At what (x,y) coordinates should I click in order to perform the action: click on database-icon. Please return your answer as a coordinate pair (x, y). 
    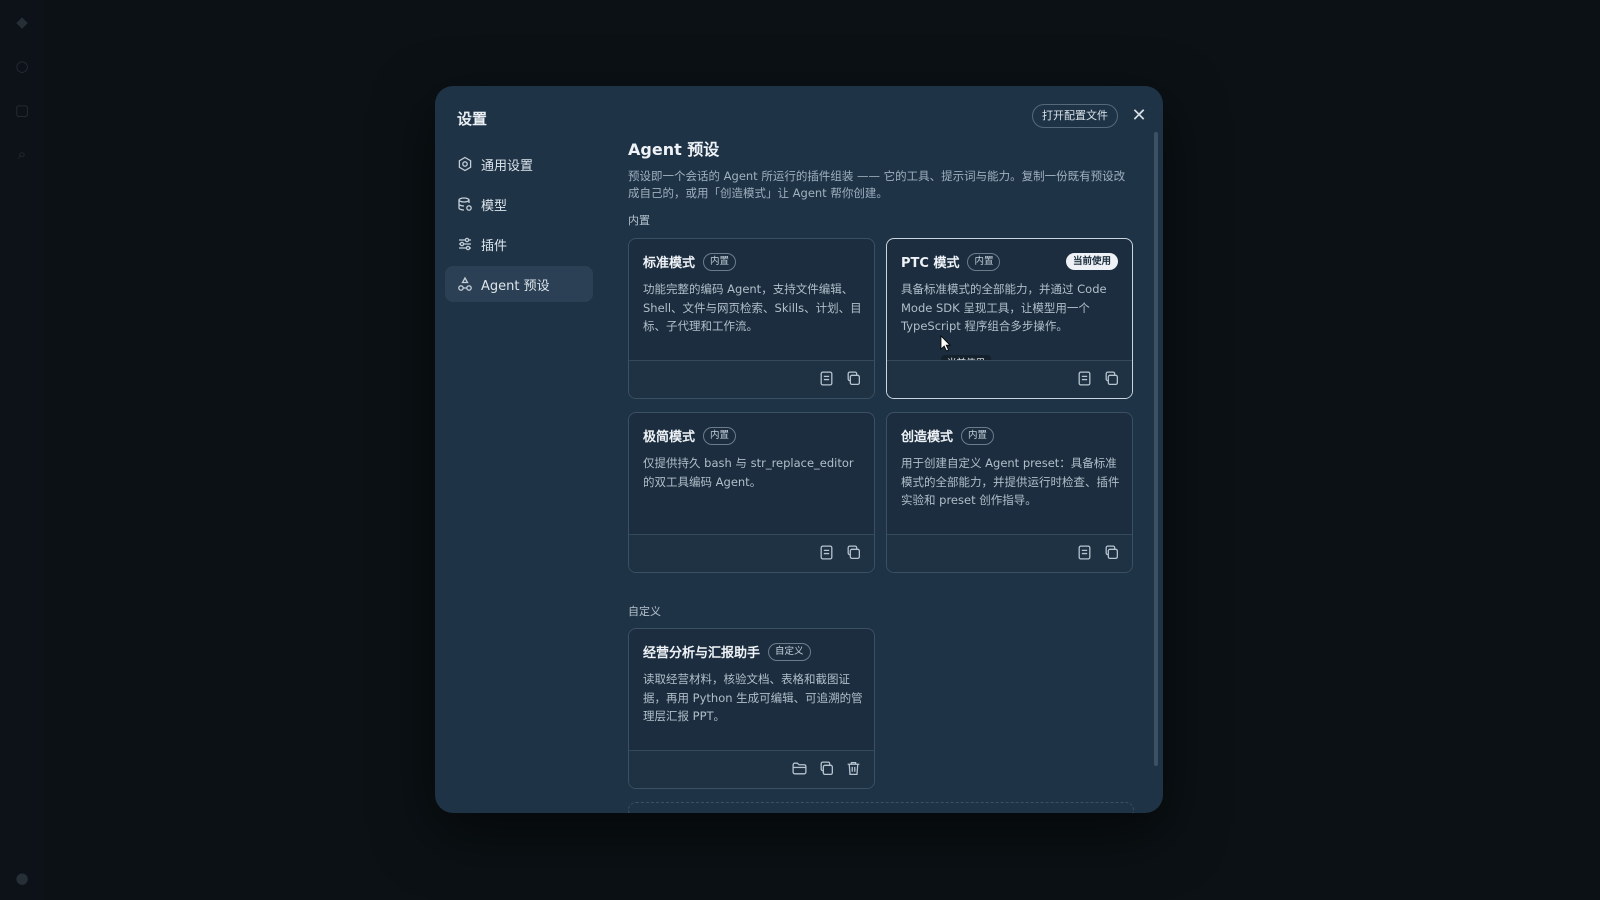
    Looking at the image, I should click on (465, 204).